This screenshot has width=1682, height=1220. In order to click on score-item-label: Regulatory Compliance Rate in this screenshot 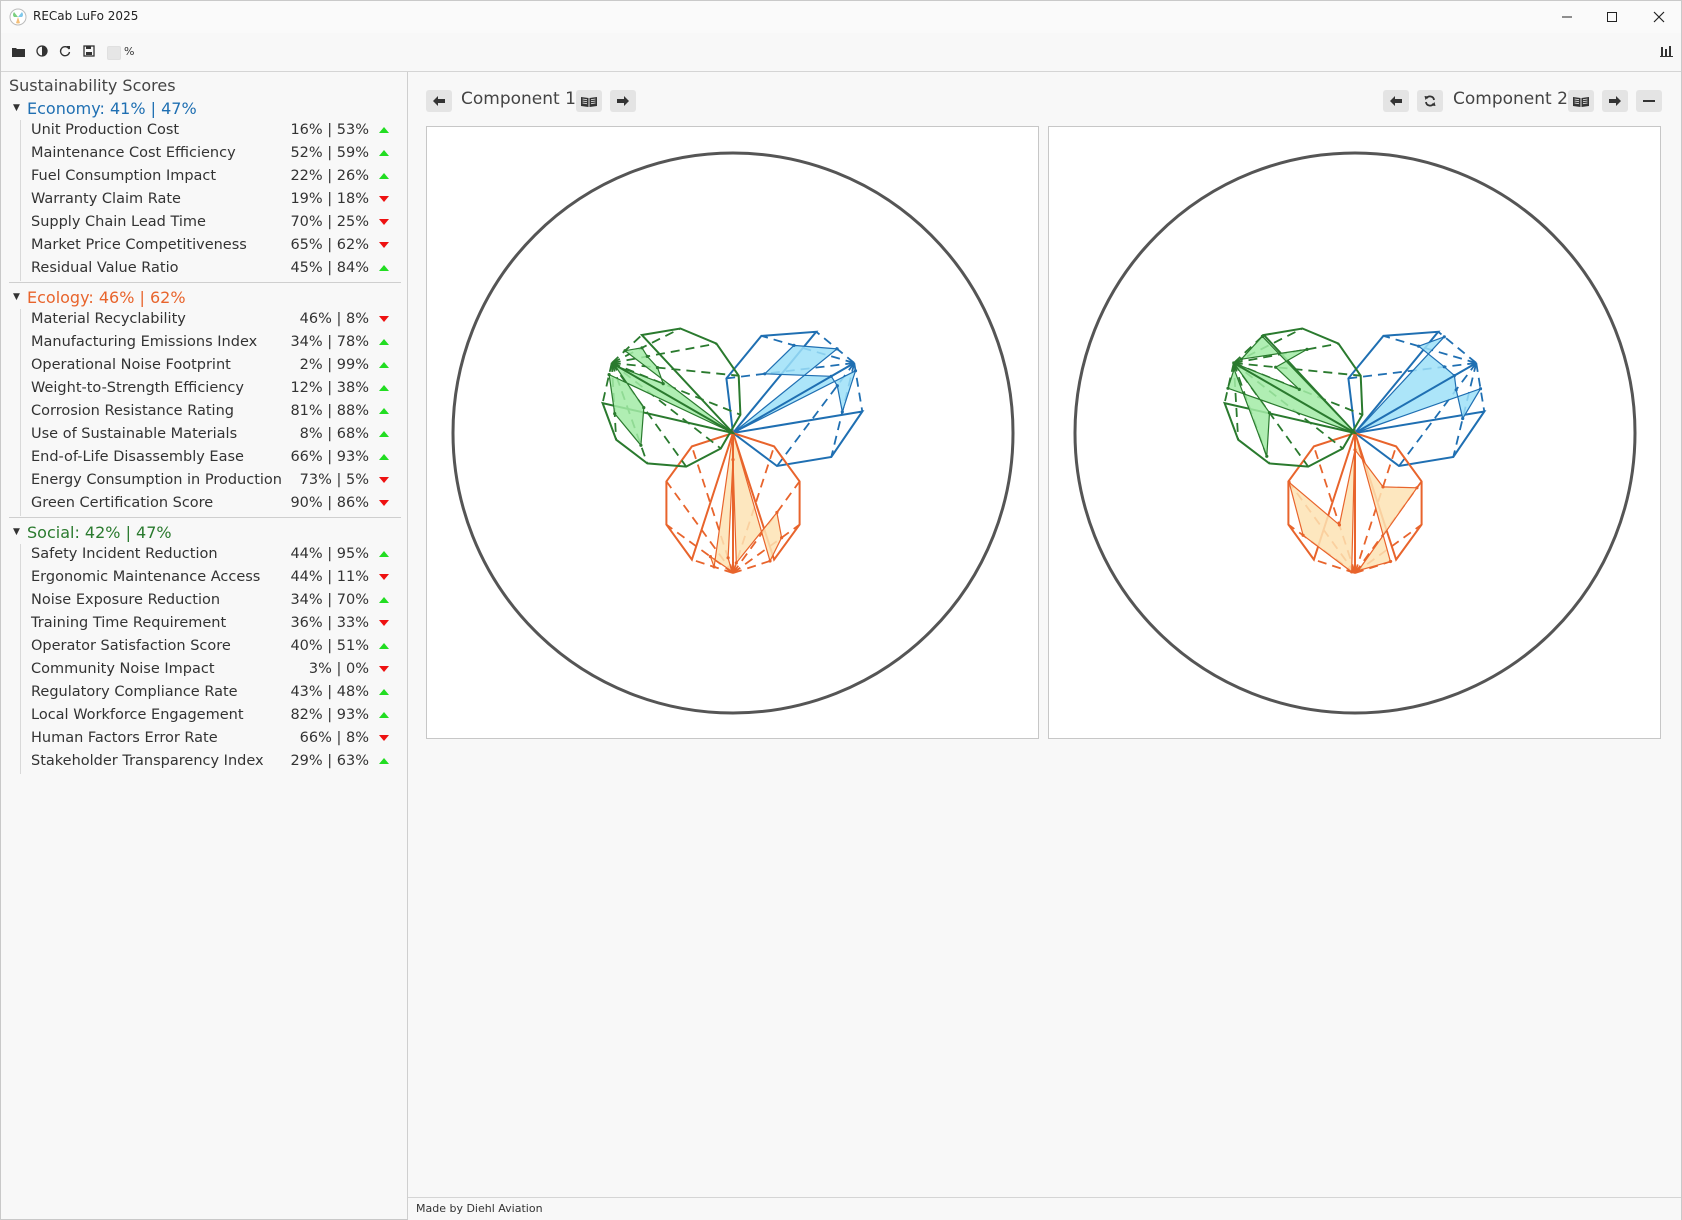, I will do `click(134, 692)`.